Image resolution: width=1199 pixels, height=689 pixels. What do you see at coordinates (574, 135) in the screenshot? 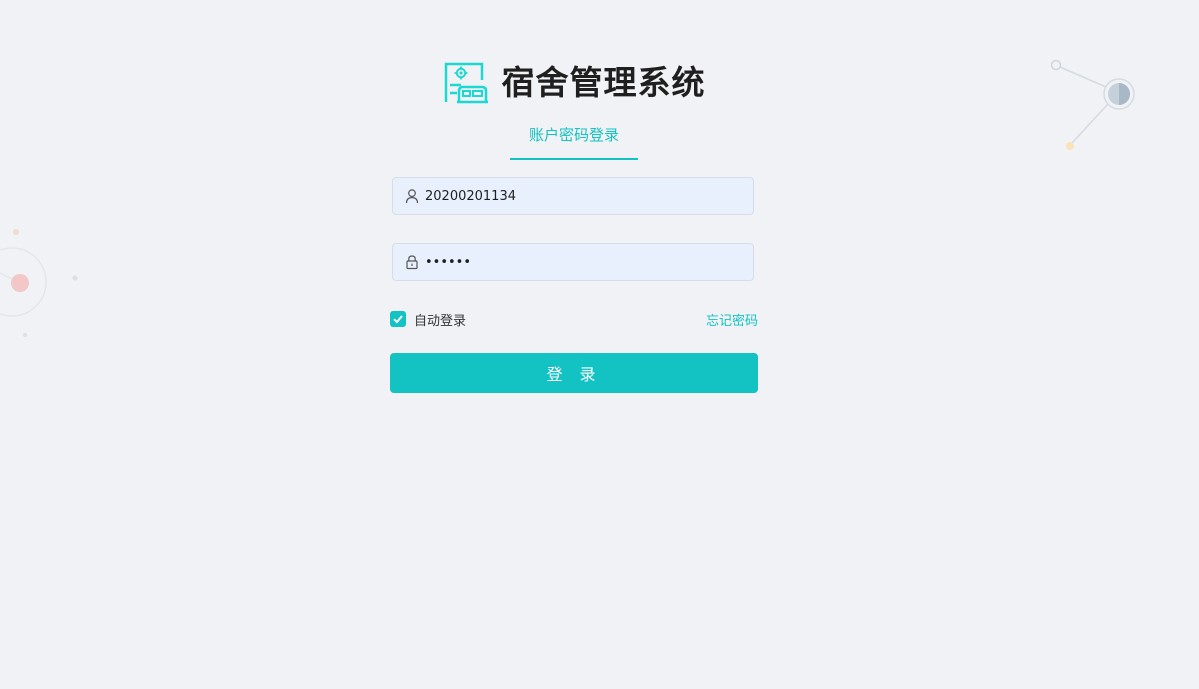
I see `tab-account-password: 账户密码登录` at bounding box center [574, 135].